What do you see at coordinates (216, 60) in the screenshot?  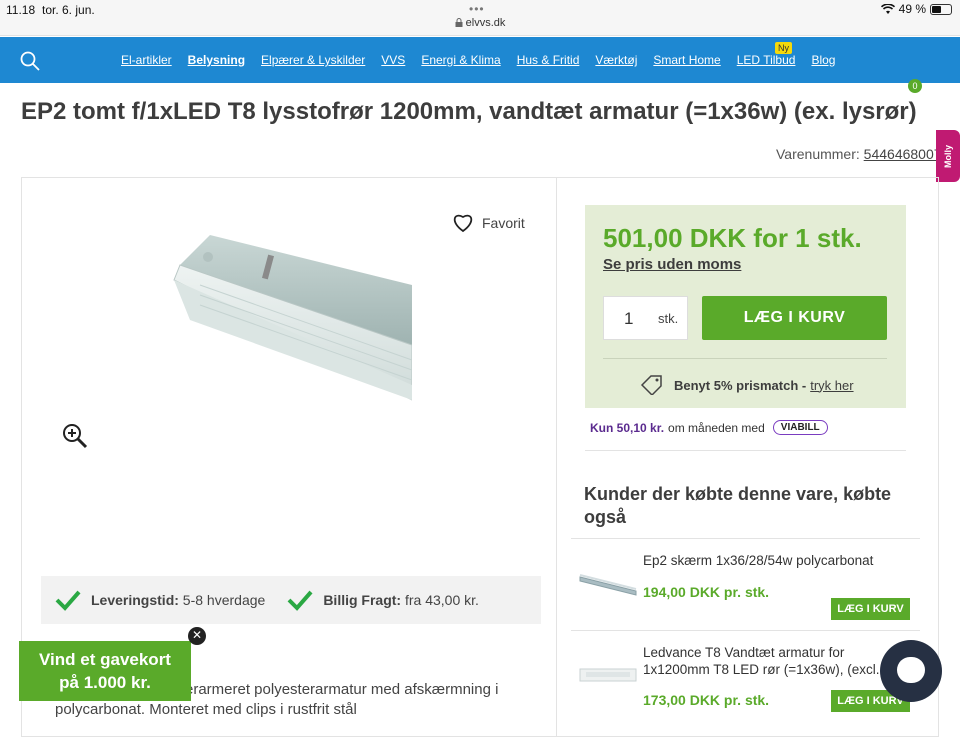 I see `nav-link-belysning: Belysning` at bounding box center [216, 60].